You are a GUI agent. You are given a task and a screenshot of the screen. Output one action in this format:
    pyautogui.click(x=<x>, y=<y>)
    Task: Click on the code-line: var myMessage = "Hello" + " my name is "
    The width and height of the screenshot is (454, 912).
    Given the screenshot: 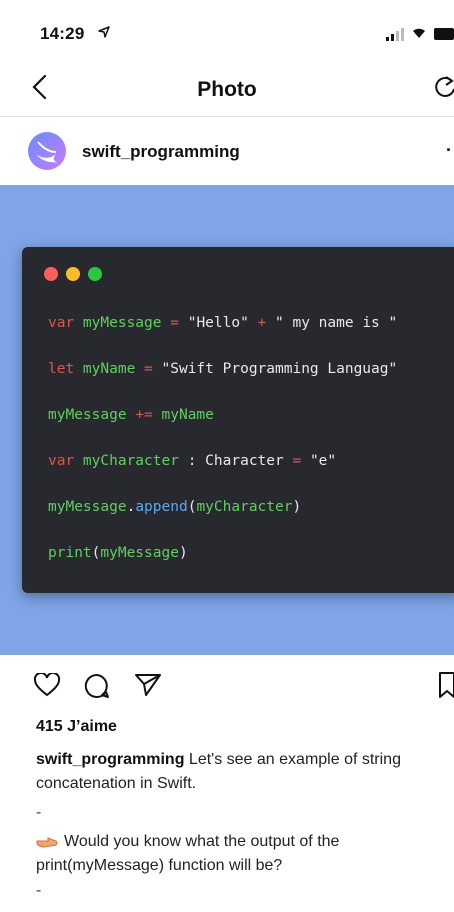 What is the action you would take?
    pyautogui.click(x=222, y=323)
    